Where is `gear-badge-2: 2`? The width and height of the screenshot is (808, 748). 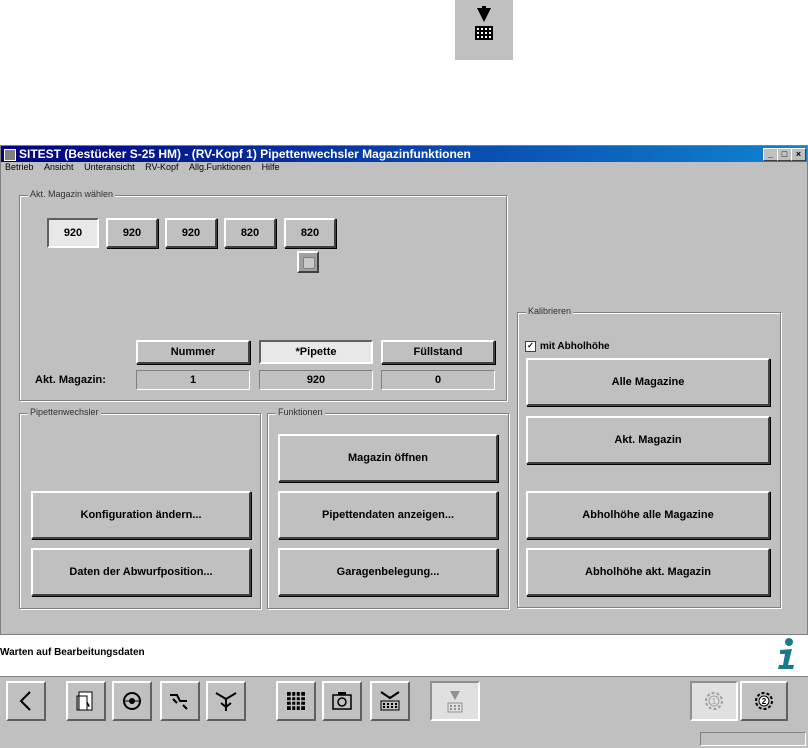 gear-badge-2: 2 is located at coordinates (764, 701).